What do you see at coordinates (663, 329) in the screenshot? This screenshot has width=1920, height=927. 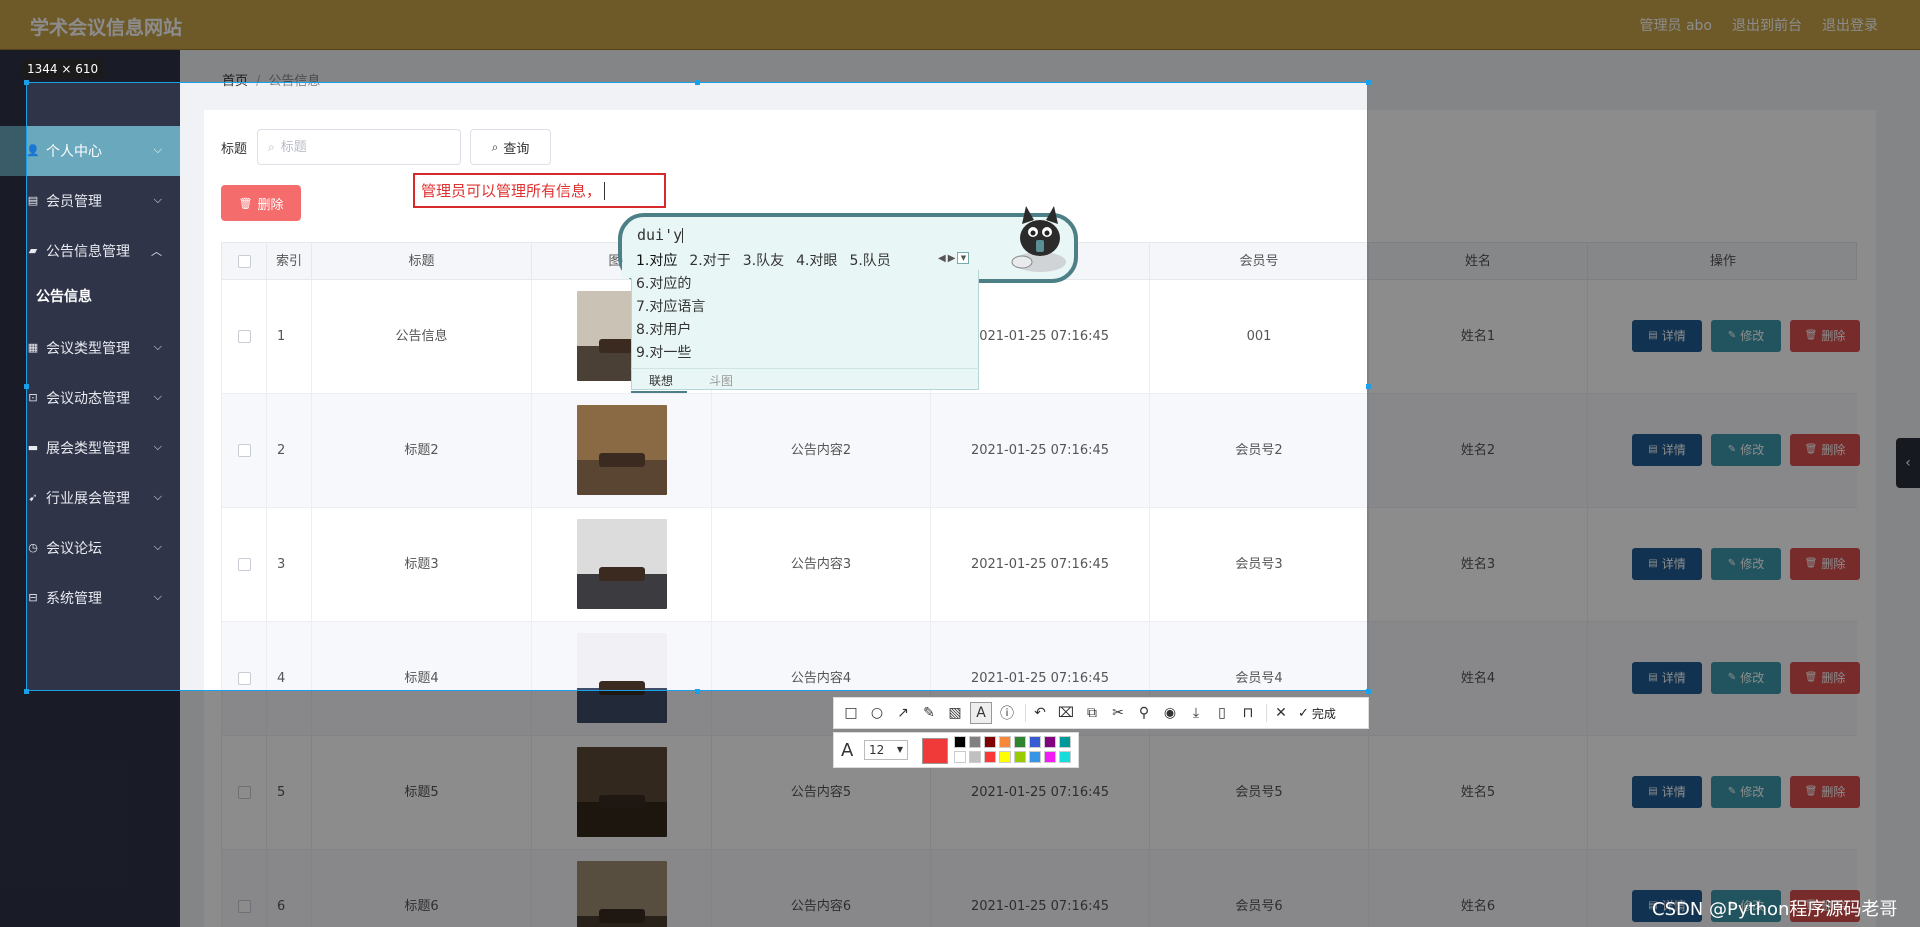 I see `ime-candidate: 8.对用户` at bounding box center [663, 329].